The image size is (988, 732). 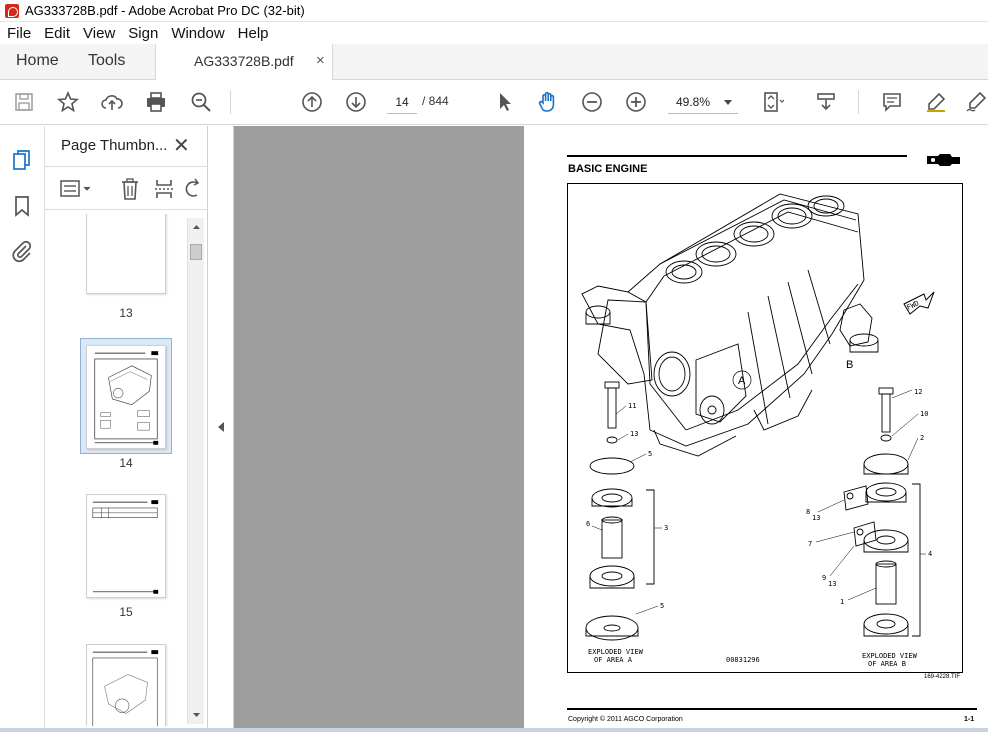 I want to click on menu-edit: Edit, so click(x=56, y=33).